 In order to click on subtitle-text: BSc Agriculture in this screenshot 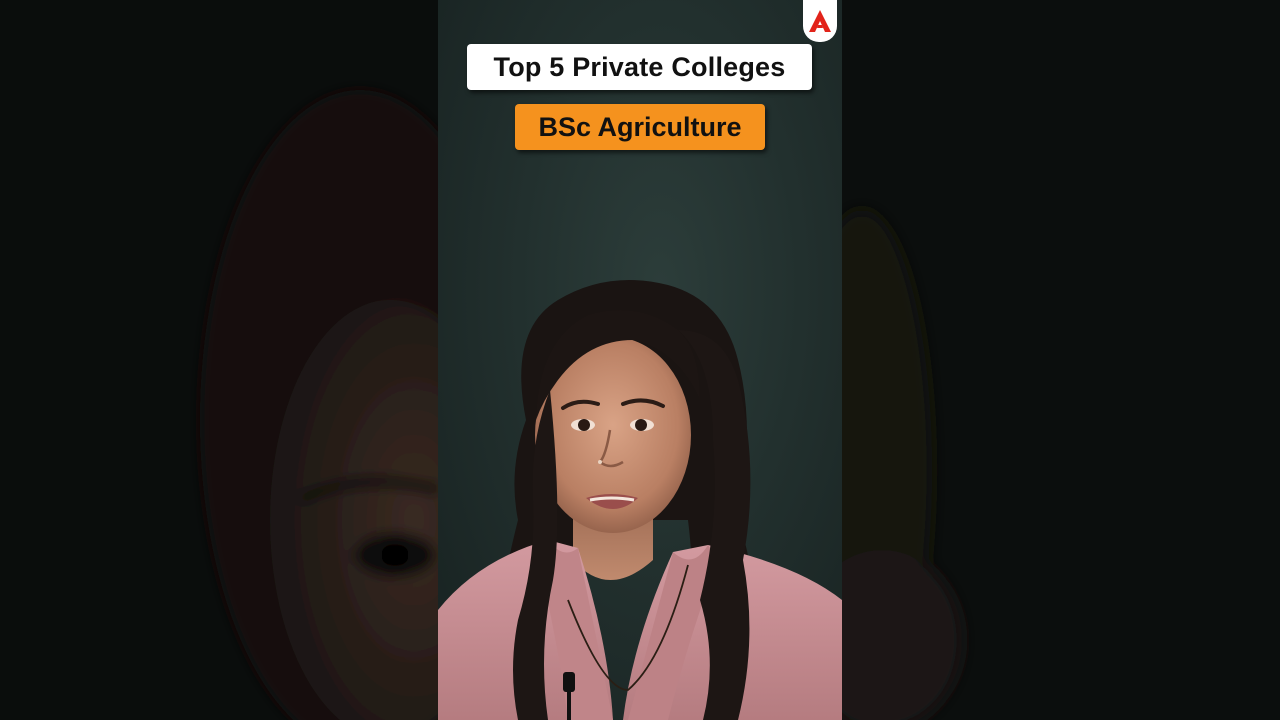, I will do `click(640, 126)`.